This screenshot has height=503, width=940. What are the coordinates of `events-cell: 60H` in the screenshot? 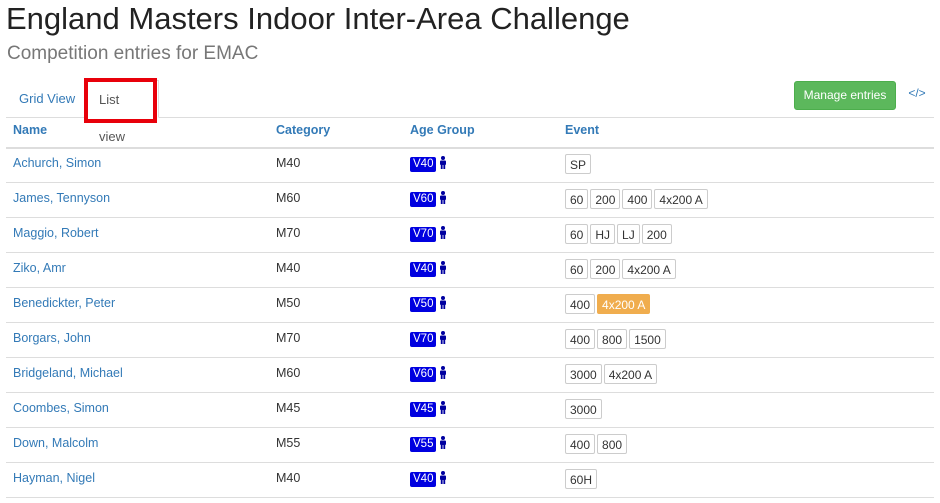 It's located at (581, 479).